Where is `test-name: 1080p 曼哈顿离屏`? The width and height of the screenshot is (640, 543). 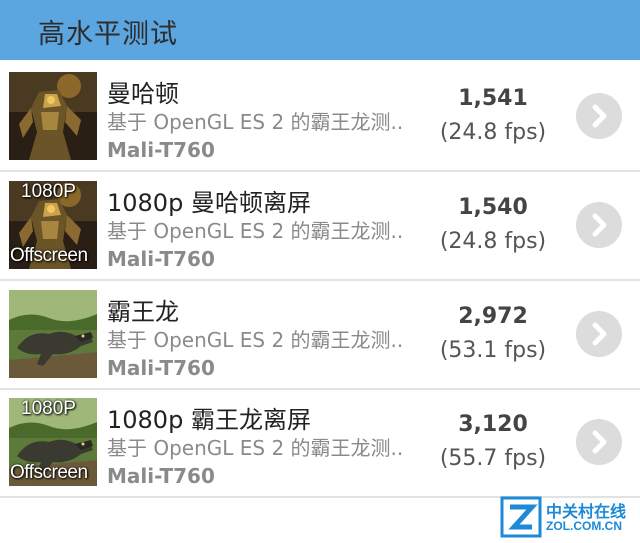 test-name: 1080p 曼哈顿离屏 is located at coordinates (209, 203).